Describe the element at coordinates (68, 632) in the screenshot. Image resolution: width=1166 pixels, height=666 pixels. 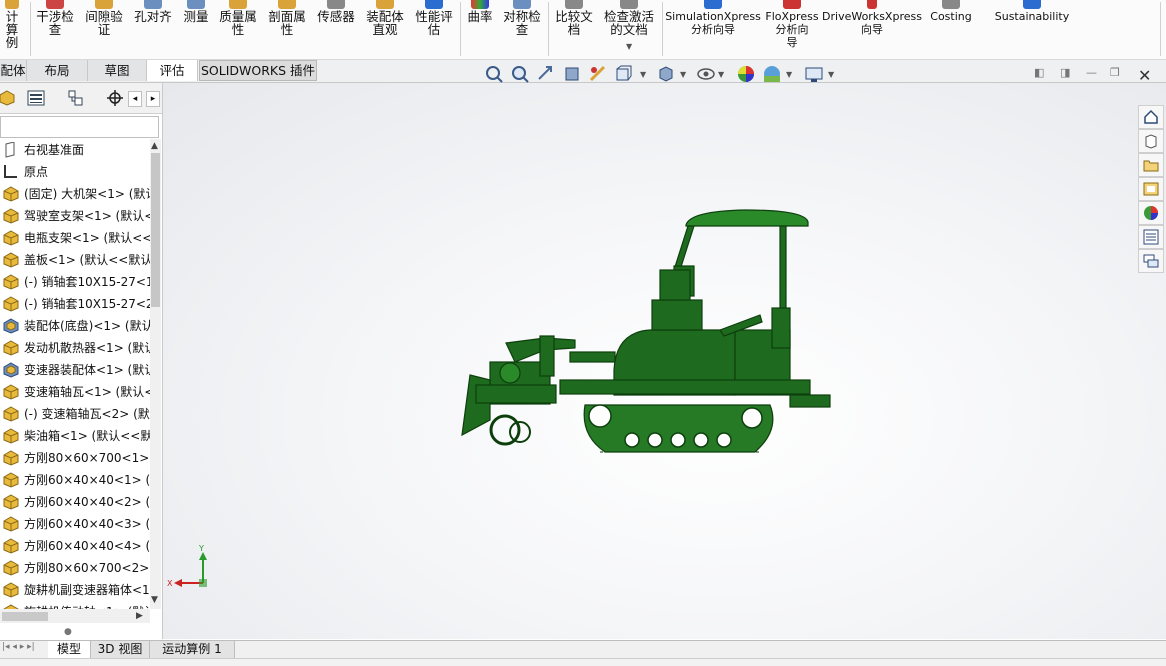
I see `panel-grip-icon: ●` at that location.